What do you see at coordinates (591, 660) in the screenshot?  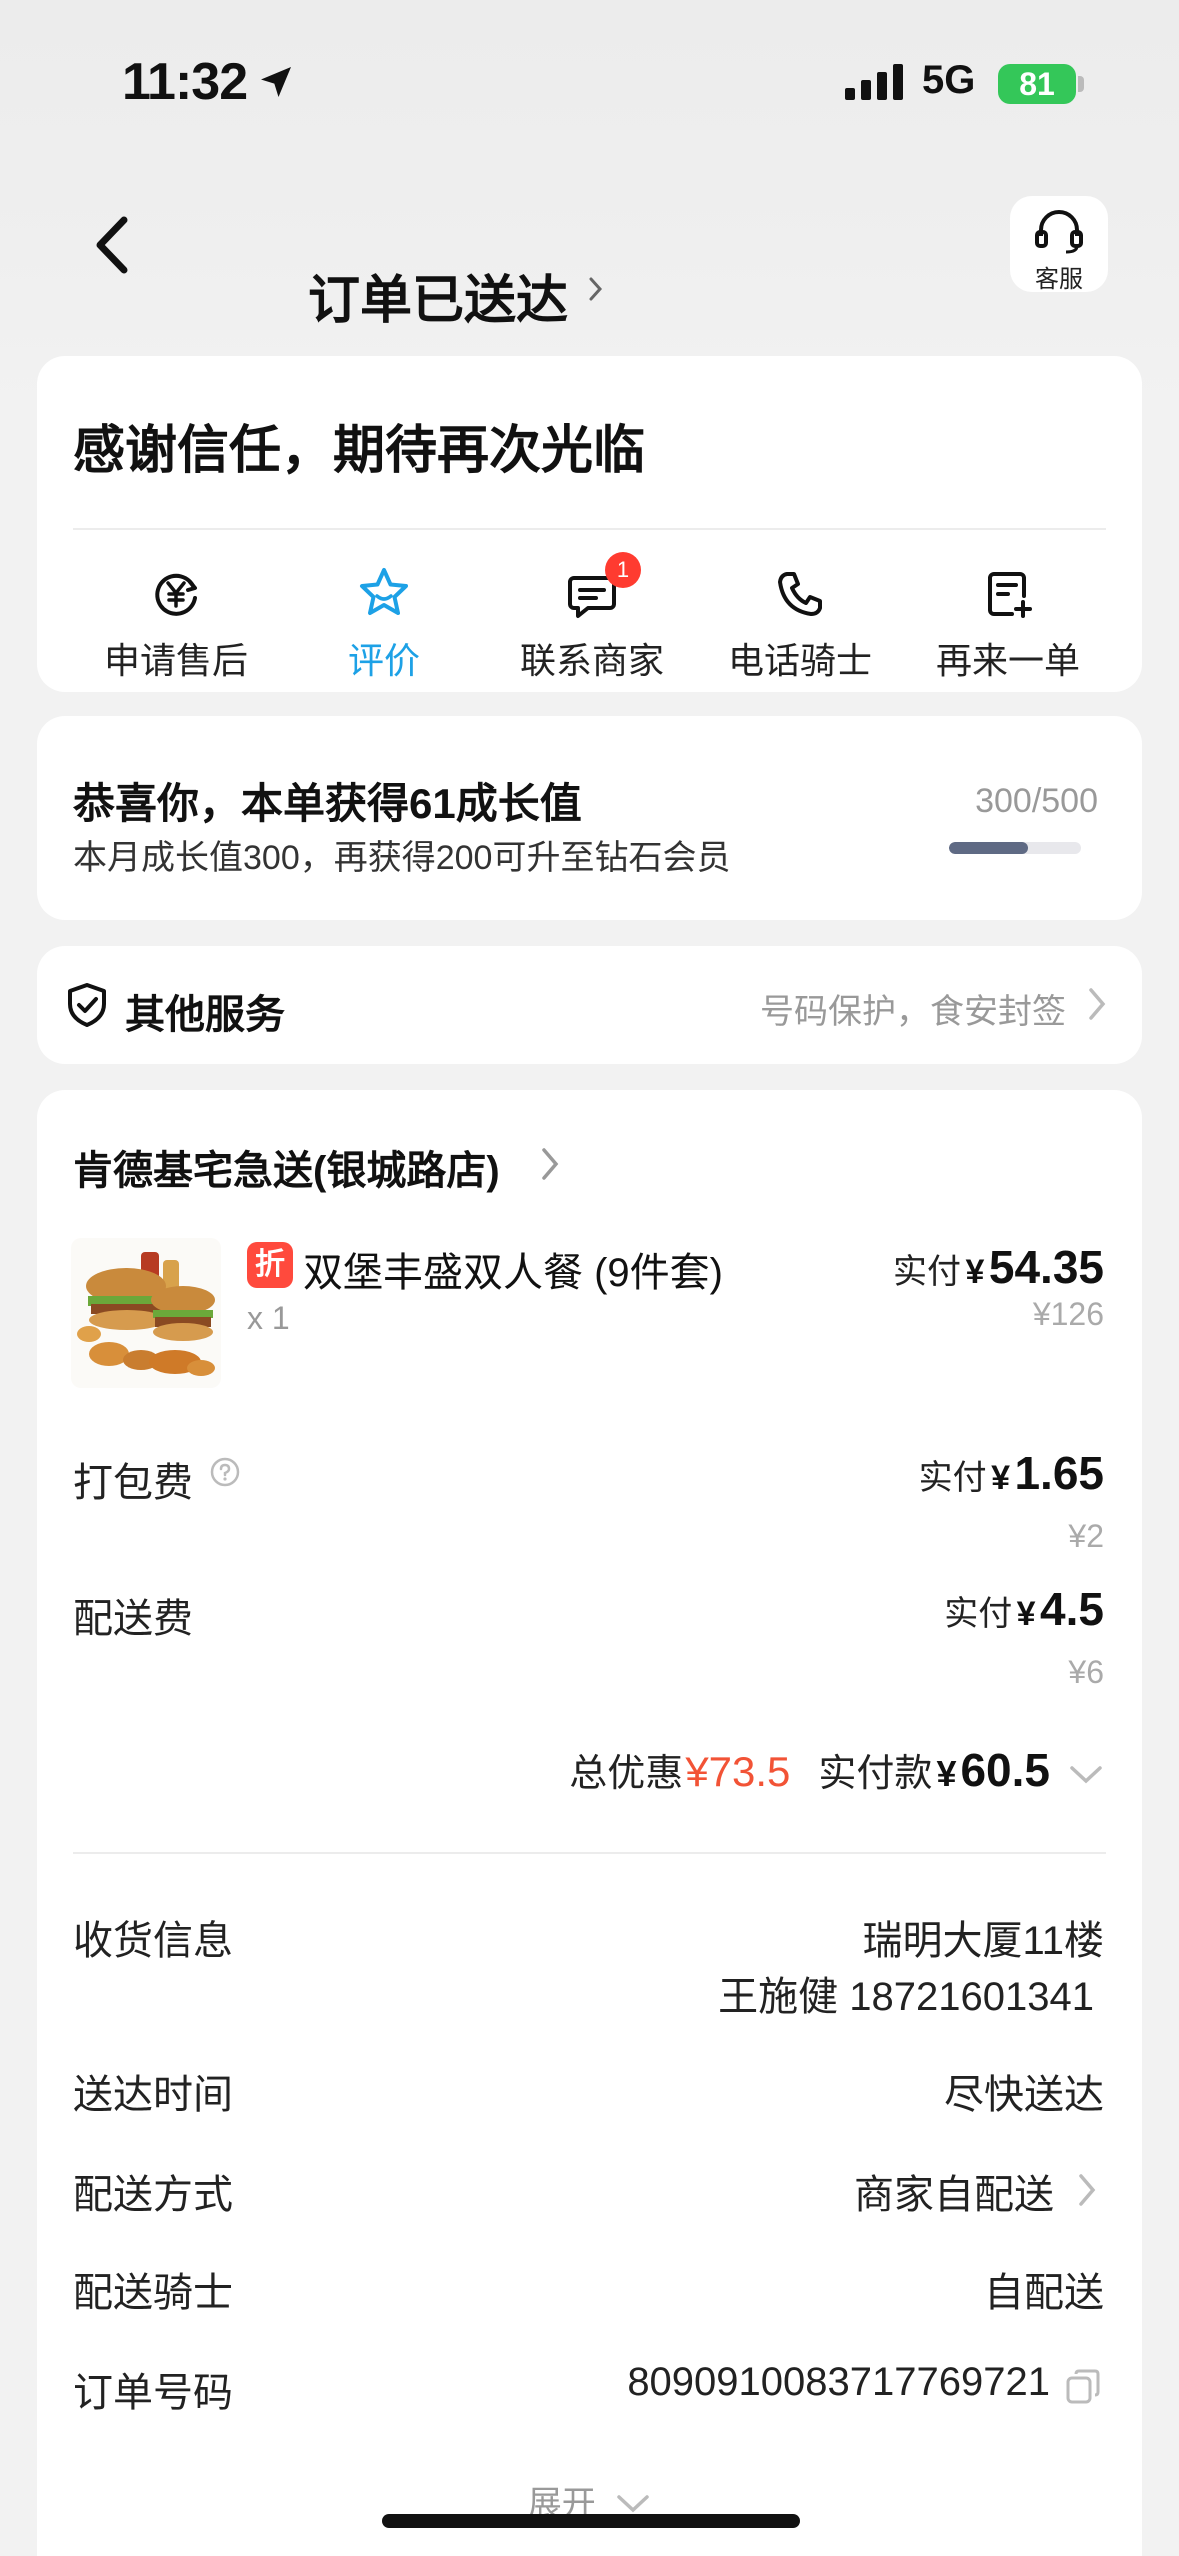 I see `action-label: 联系商家` at bounding box center [591, 660].